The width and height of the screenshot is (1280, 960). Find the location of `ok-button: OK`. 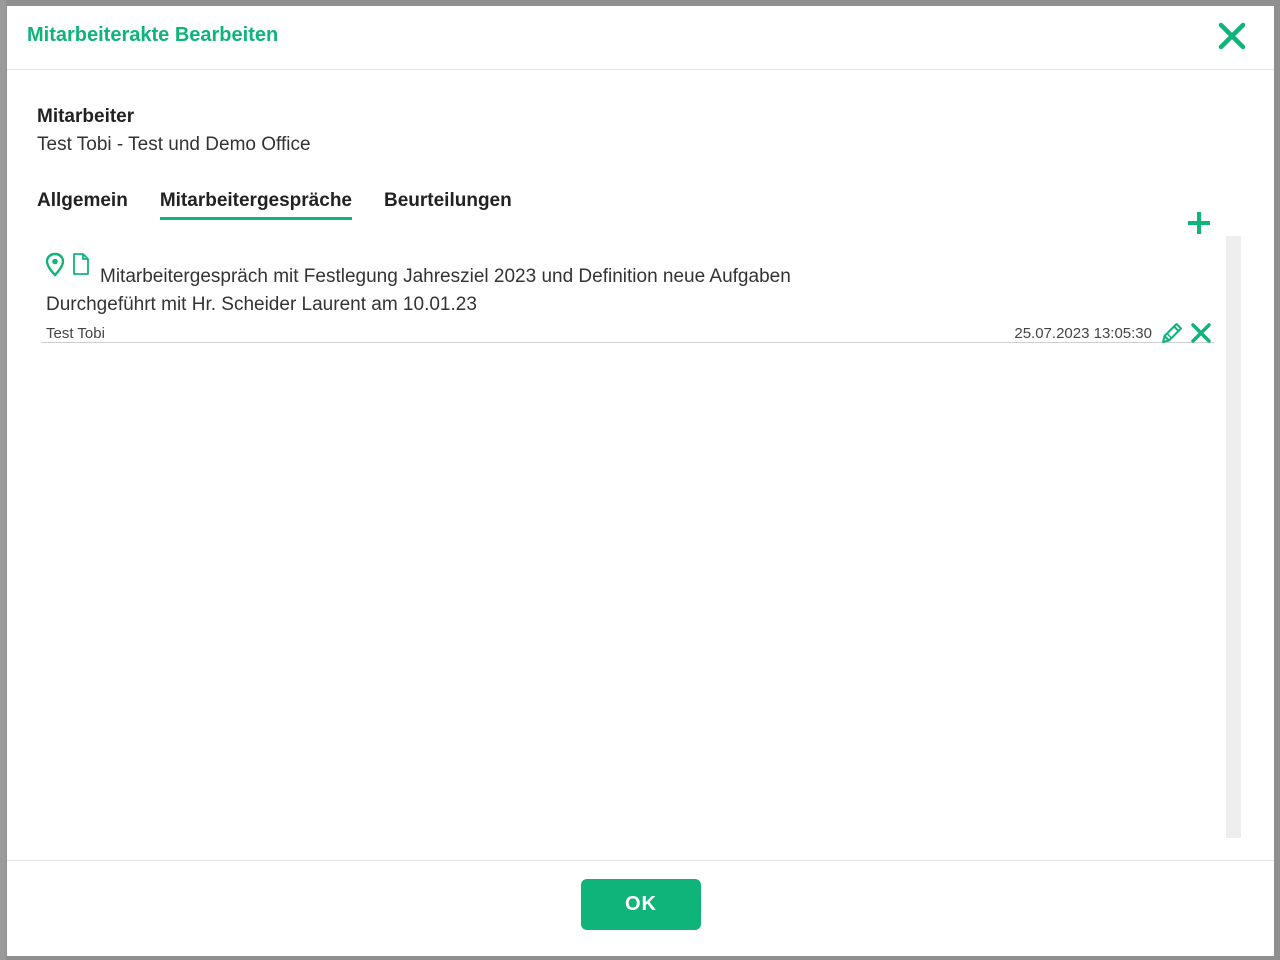

ok-button: OK is located at coordinates (641, 904).